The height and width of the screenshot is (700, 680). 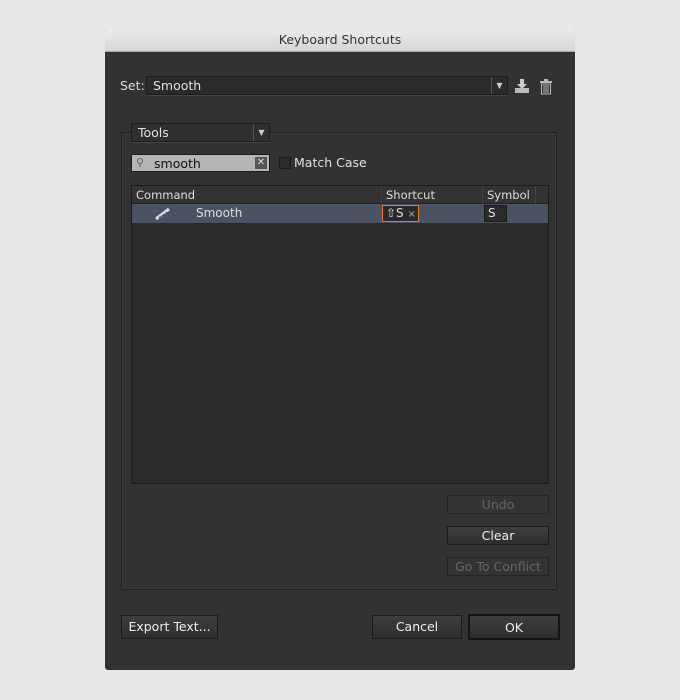 I want to click on trash-icon, so click(x=546, y=87).